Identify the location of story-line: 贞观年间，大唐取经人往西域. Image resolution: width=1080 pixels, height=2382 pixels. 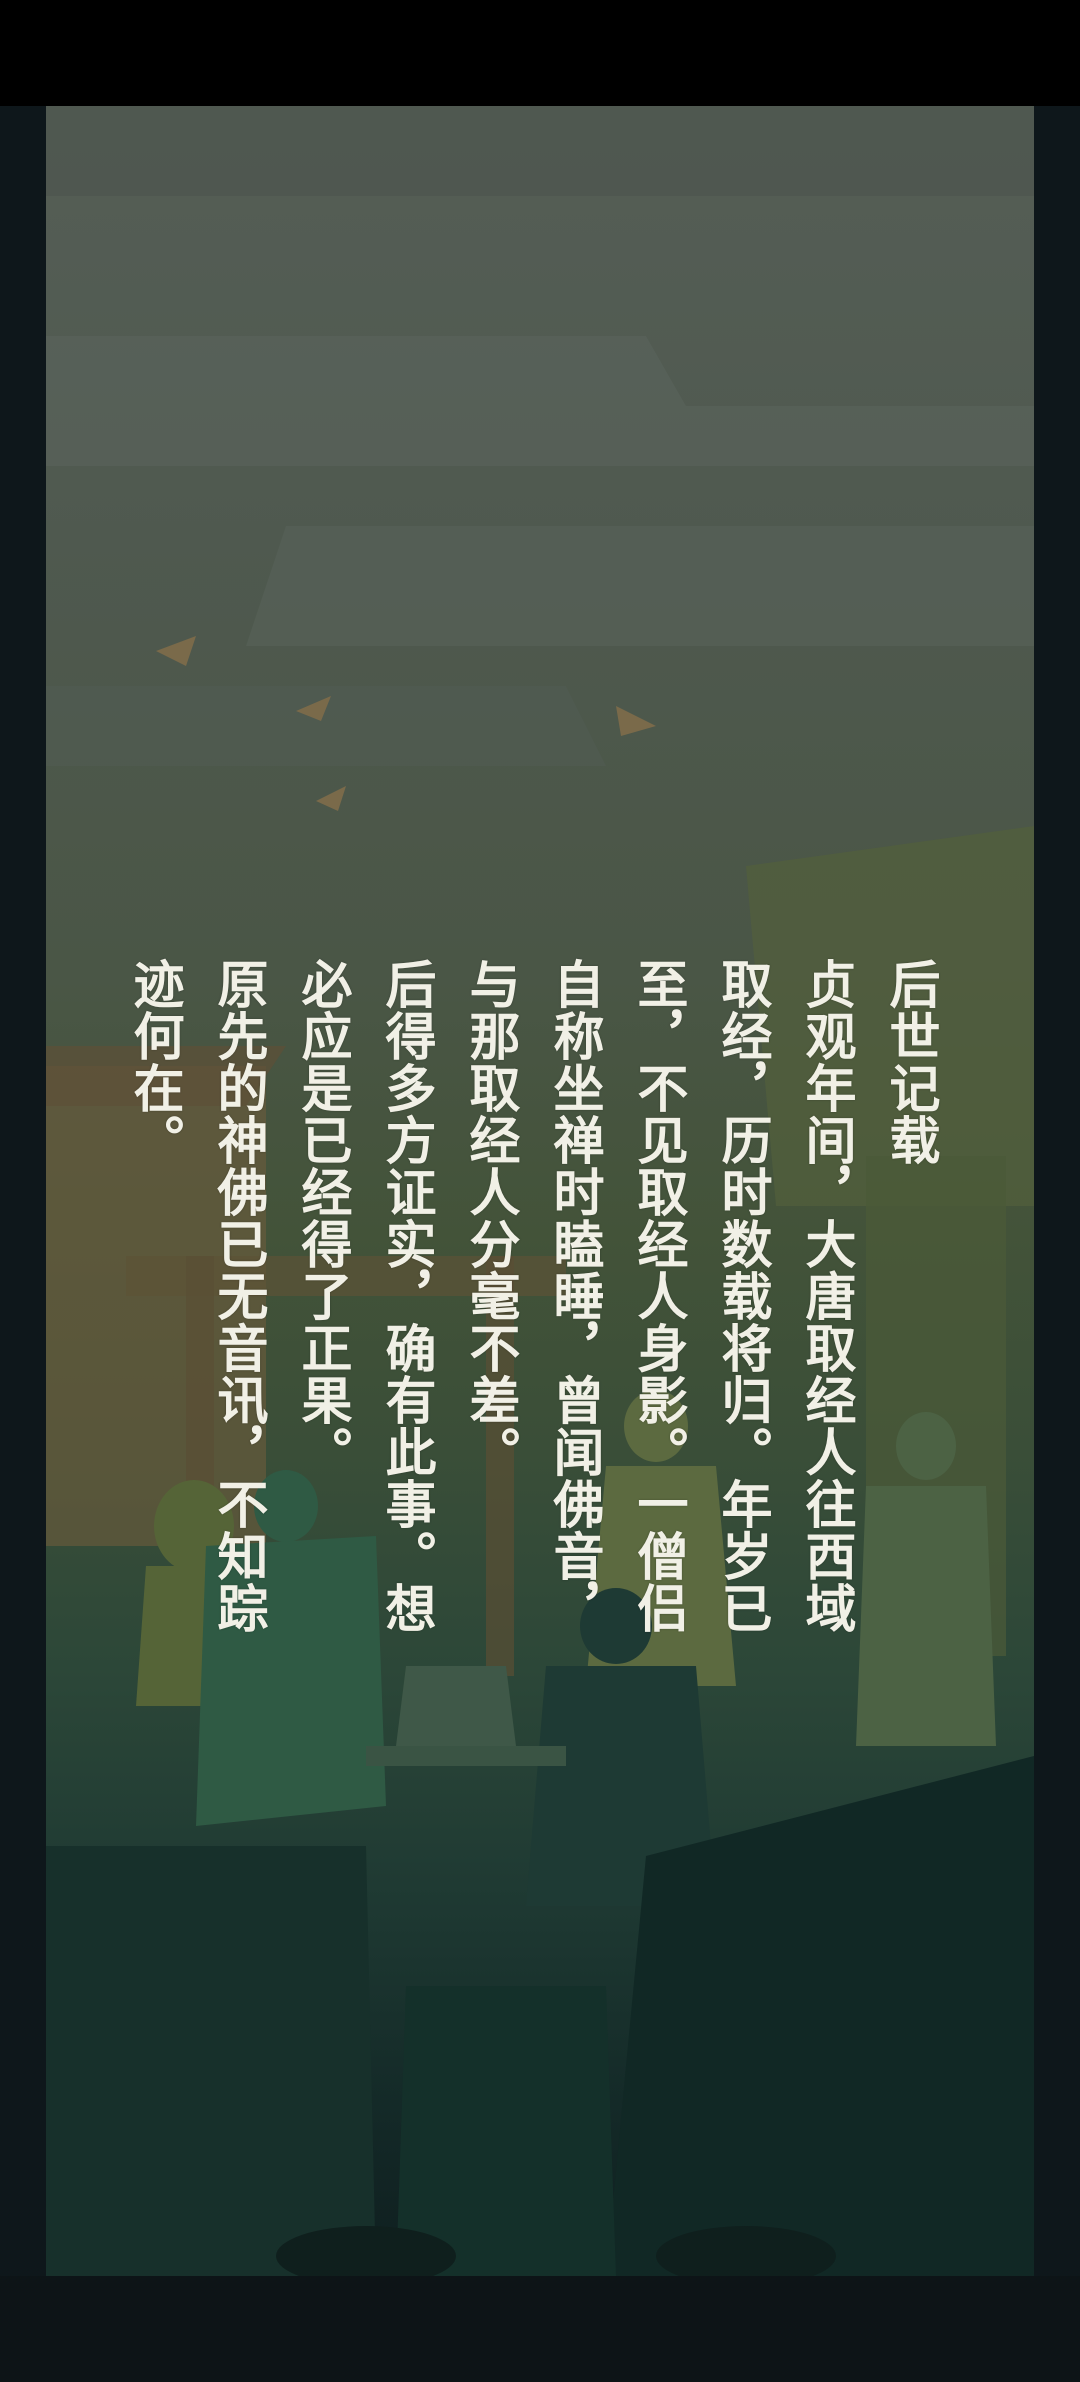
(825, 1296).